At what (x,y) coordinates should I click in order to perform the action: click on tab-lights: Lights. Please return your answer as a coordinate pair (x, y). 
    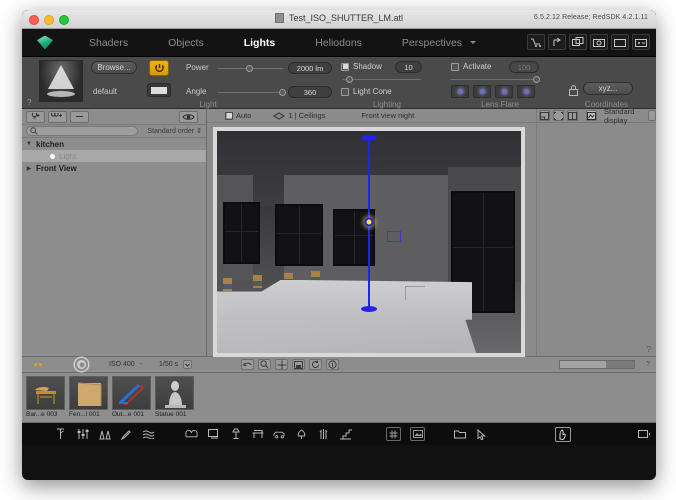
    Looking at the image, I should click on (260, 43).